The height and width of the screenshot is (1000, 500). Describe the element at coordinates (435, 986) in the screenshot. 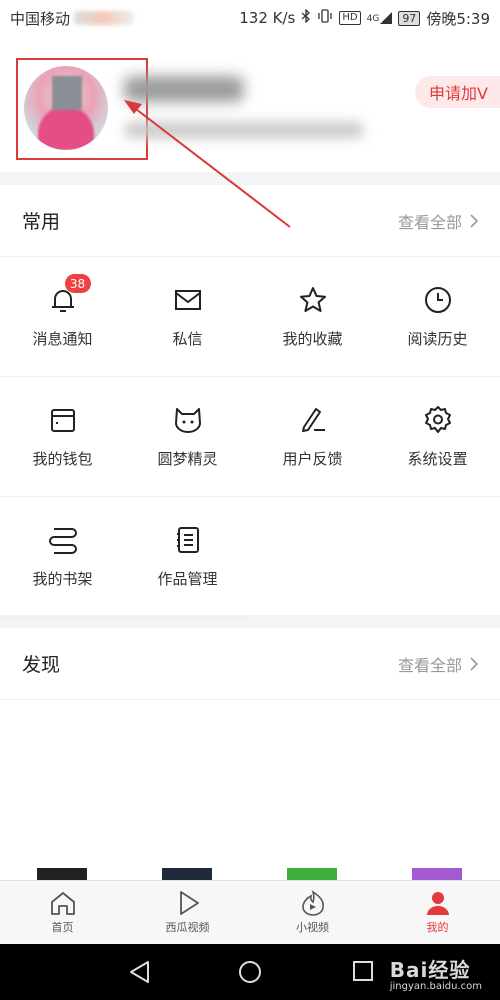

I see `watermark-url: jingyan.baidu.com` at that location.